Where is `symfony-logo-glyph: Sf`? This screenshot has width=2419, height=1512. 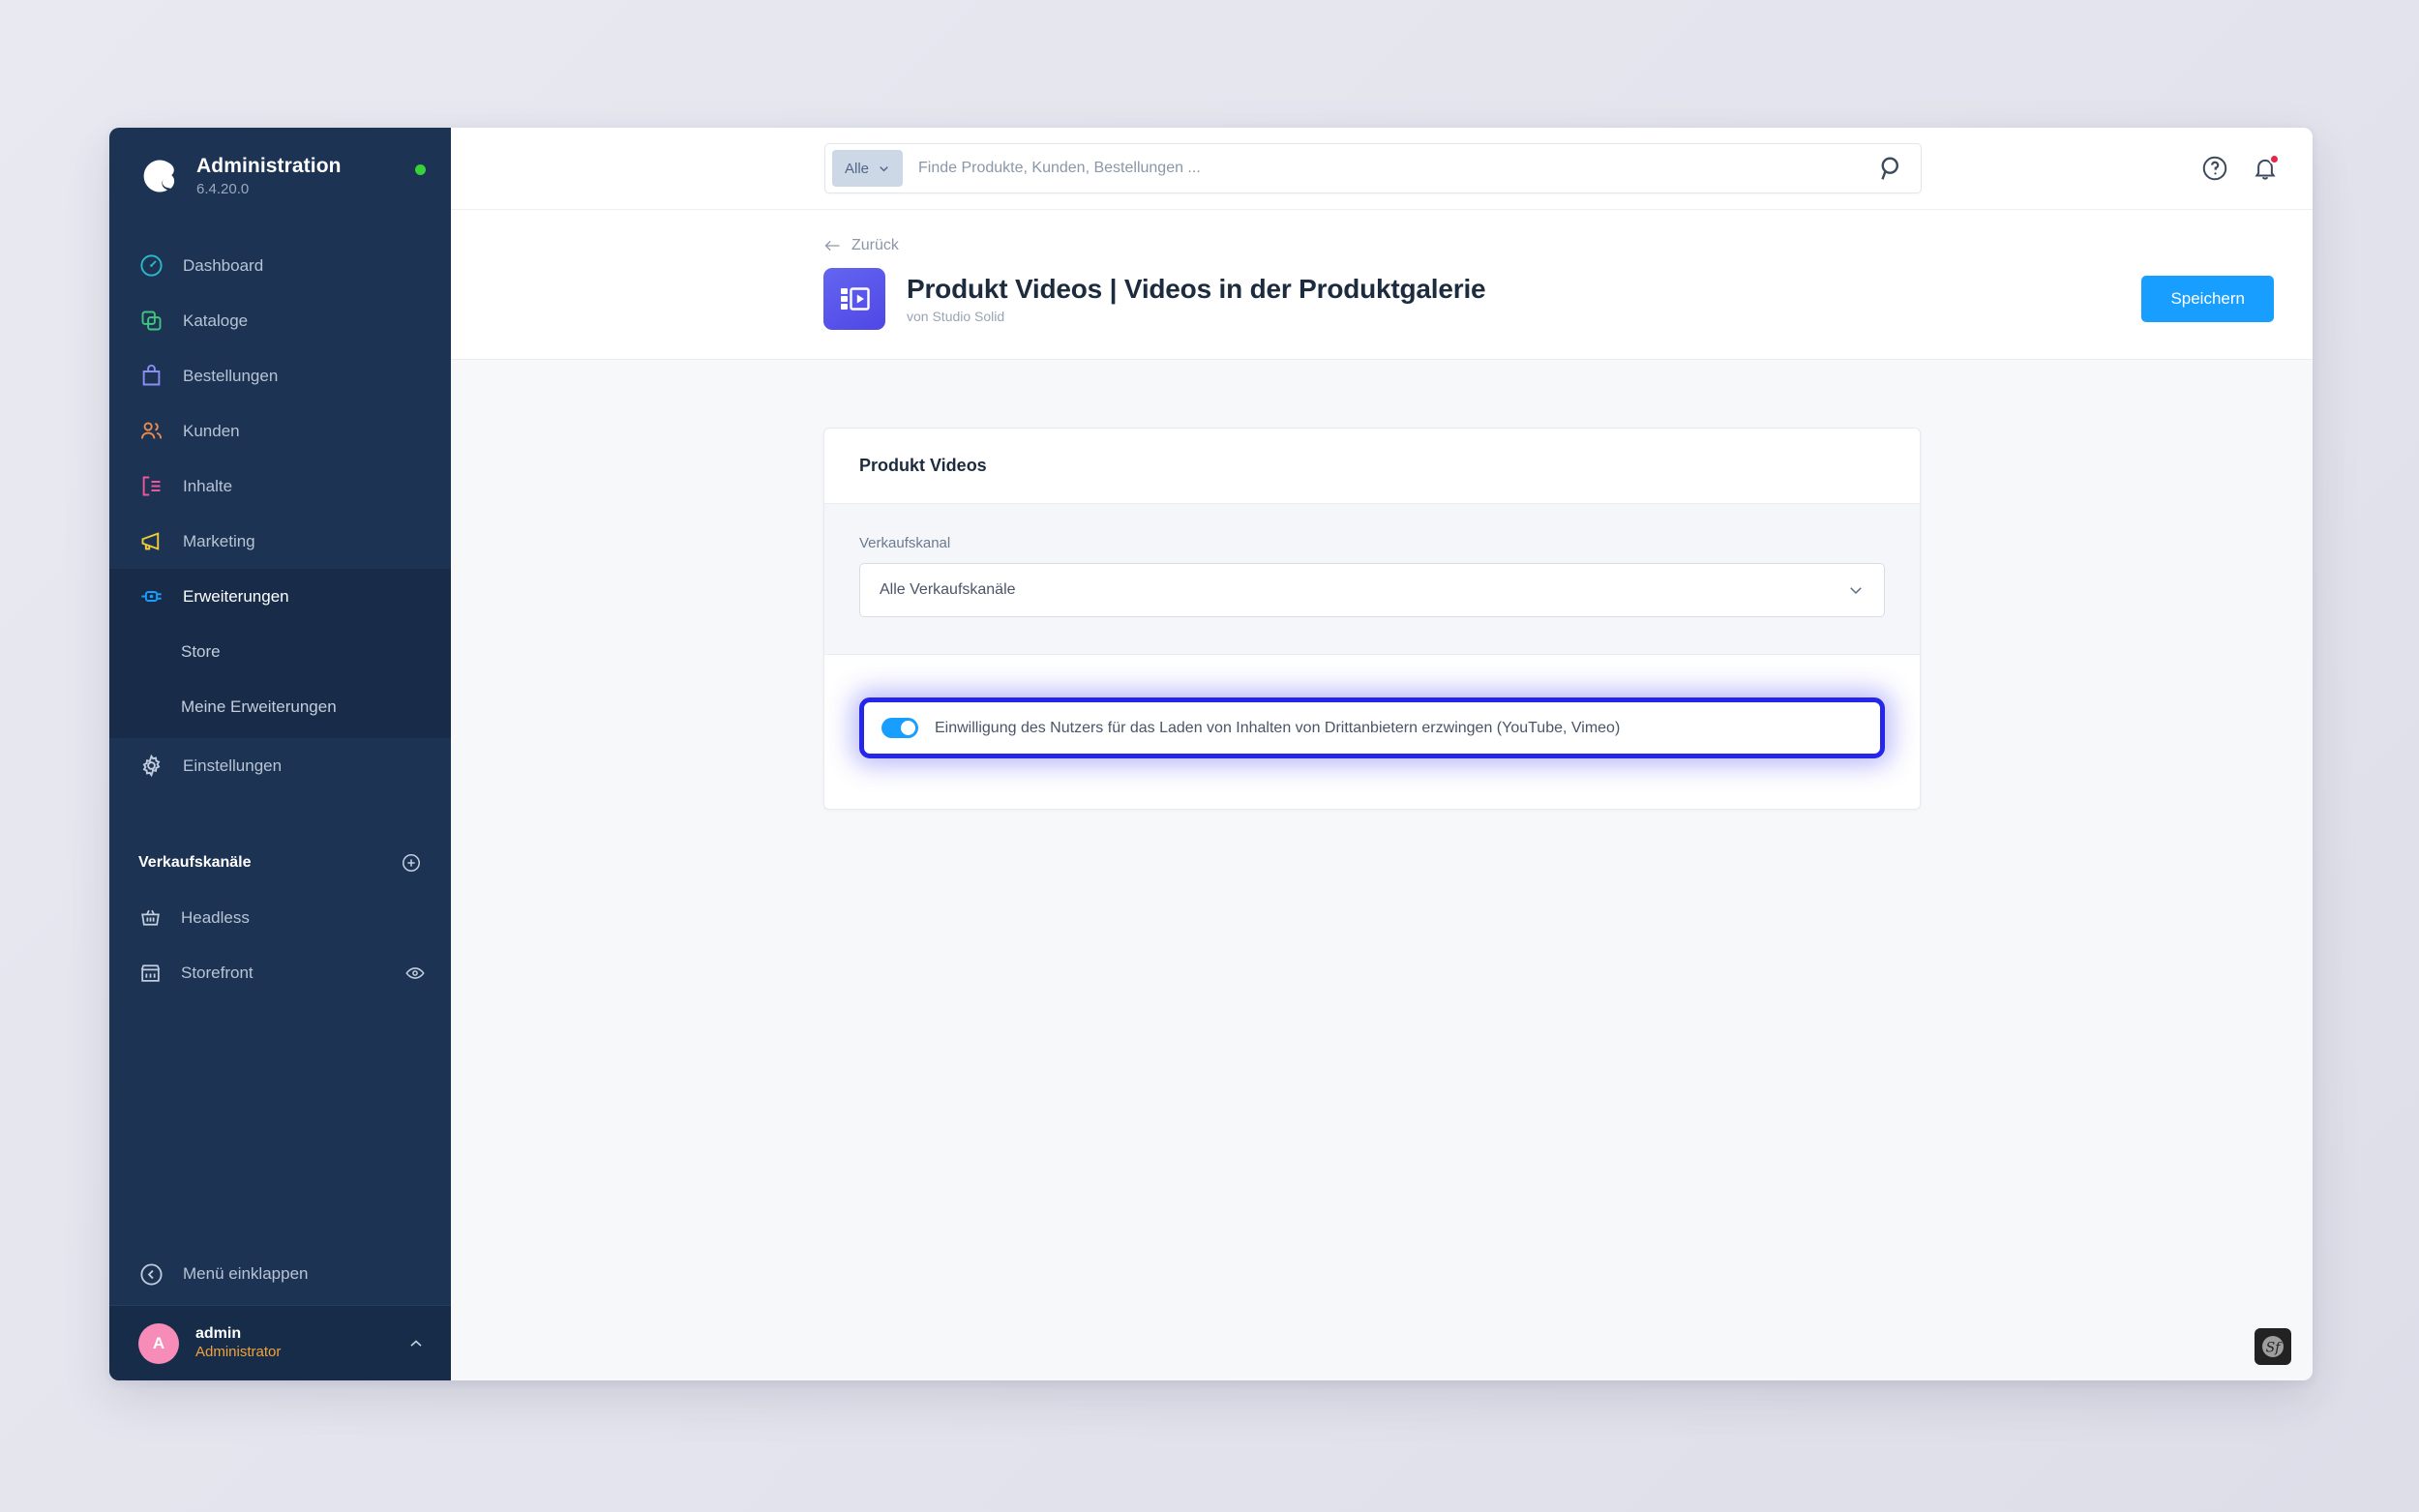
symfony-logo-glyph: Sf is located at coordinates (2273, 1346).